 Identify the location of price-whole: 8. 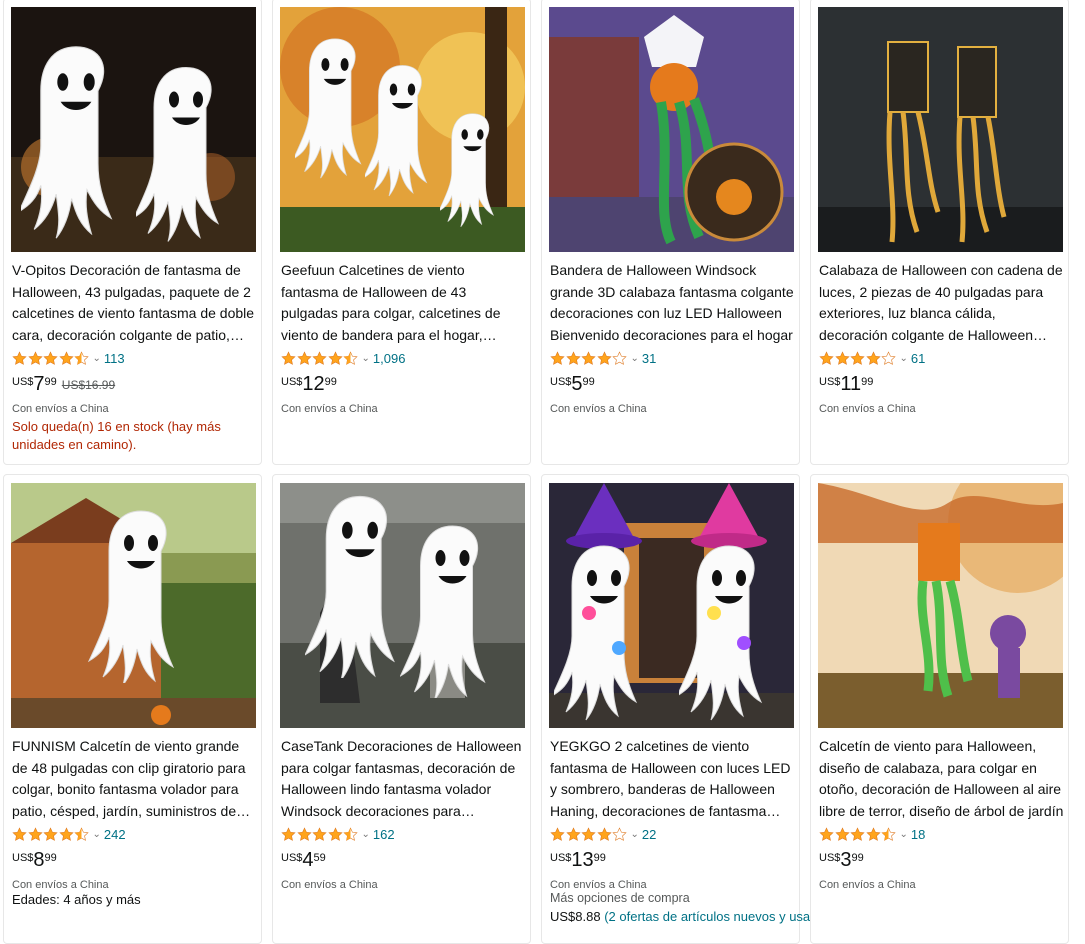
(39, 860).